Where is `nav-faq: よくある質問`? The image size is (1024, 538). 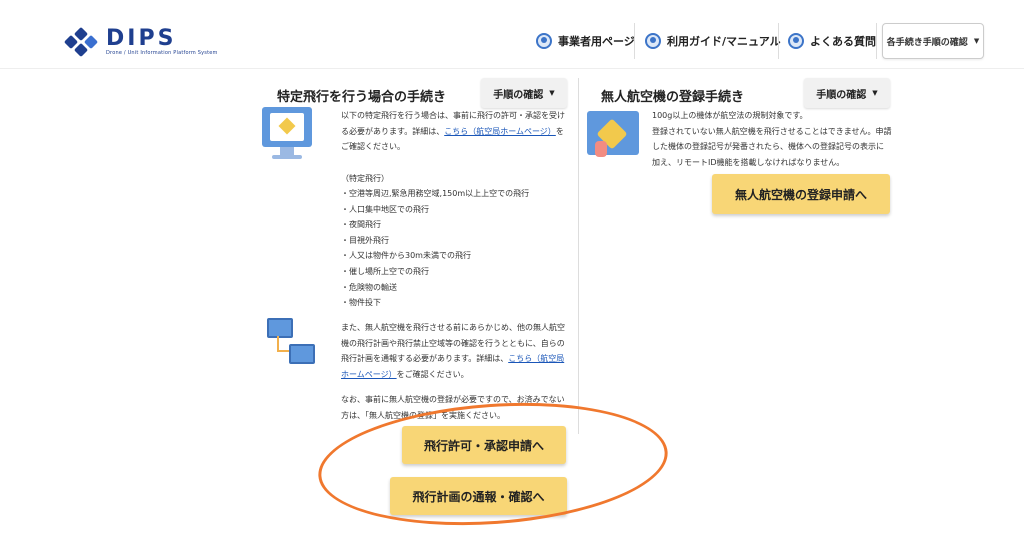 nav-faq: よくある質問 is located at coordinates (832, 41).